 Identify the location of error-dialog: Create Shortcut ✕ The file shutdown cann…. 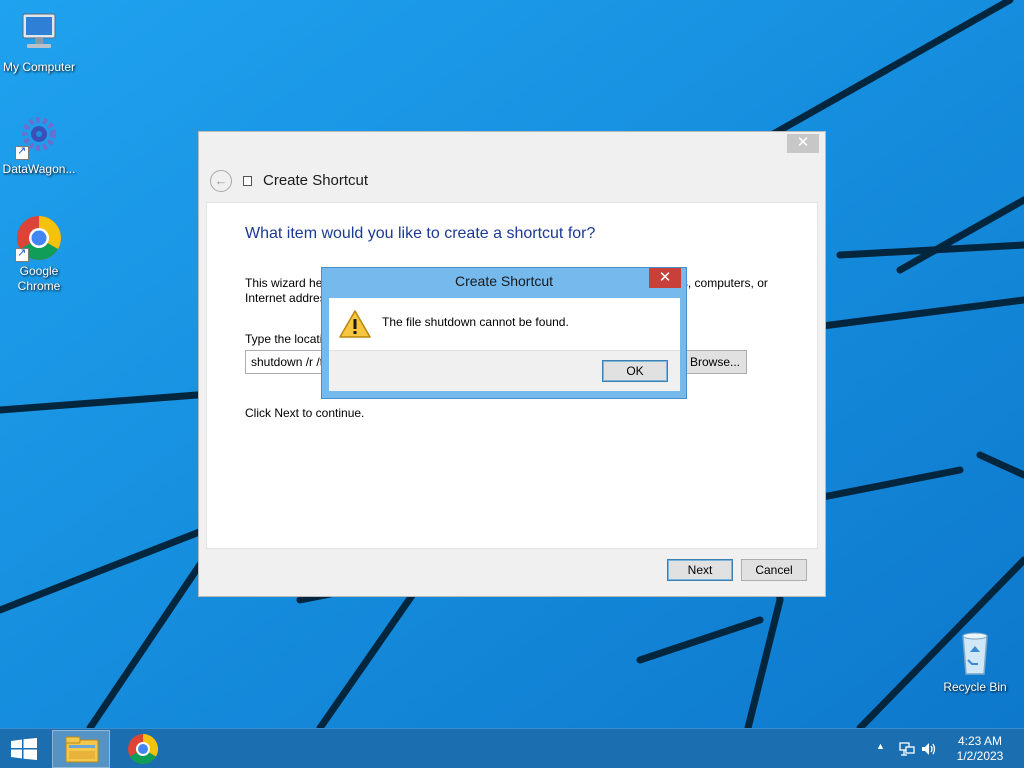
(504, 333).